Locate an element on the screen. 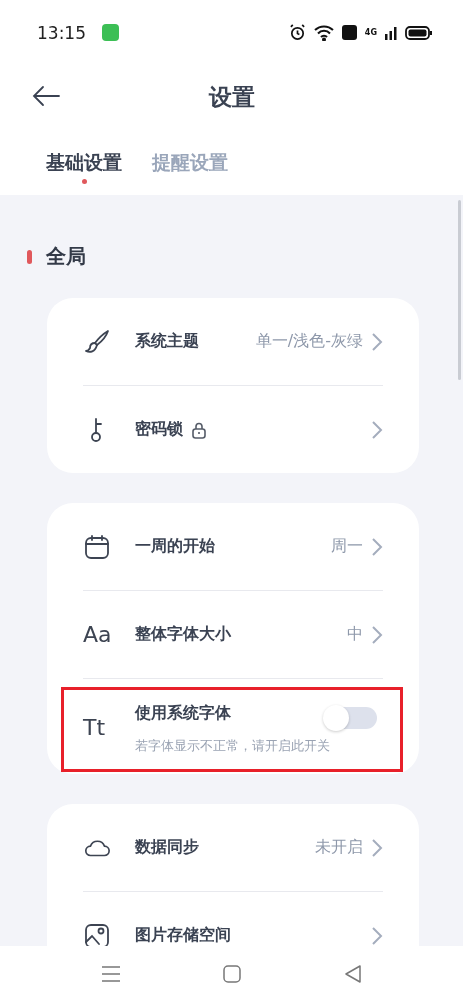  page-title: 设置 is located at coordinates (231, 97).